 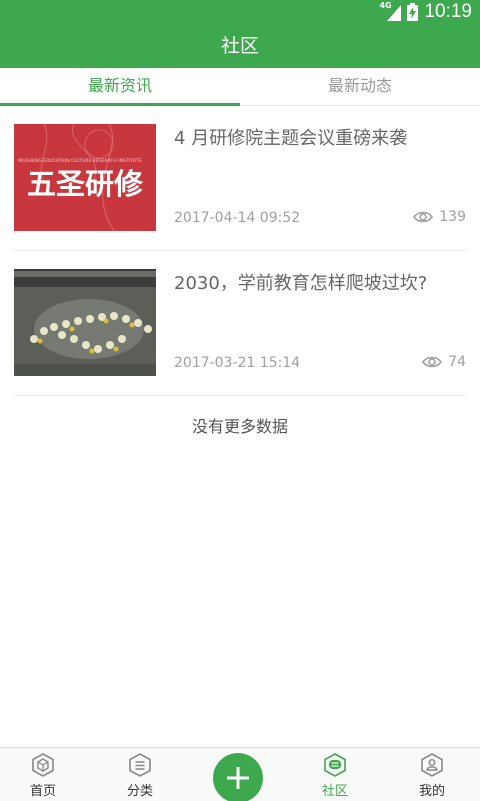 I want to click on nav-category: 分类, so click(x=140, y=775).